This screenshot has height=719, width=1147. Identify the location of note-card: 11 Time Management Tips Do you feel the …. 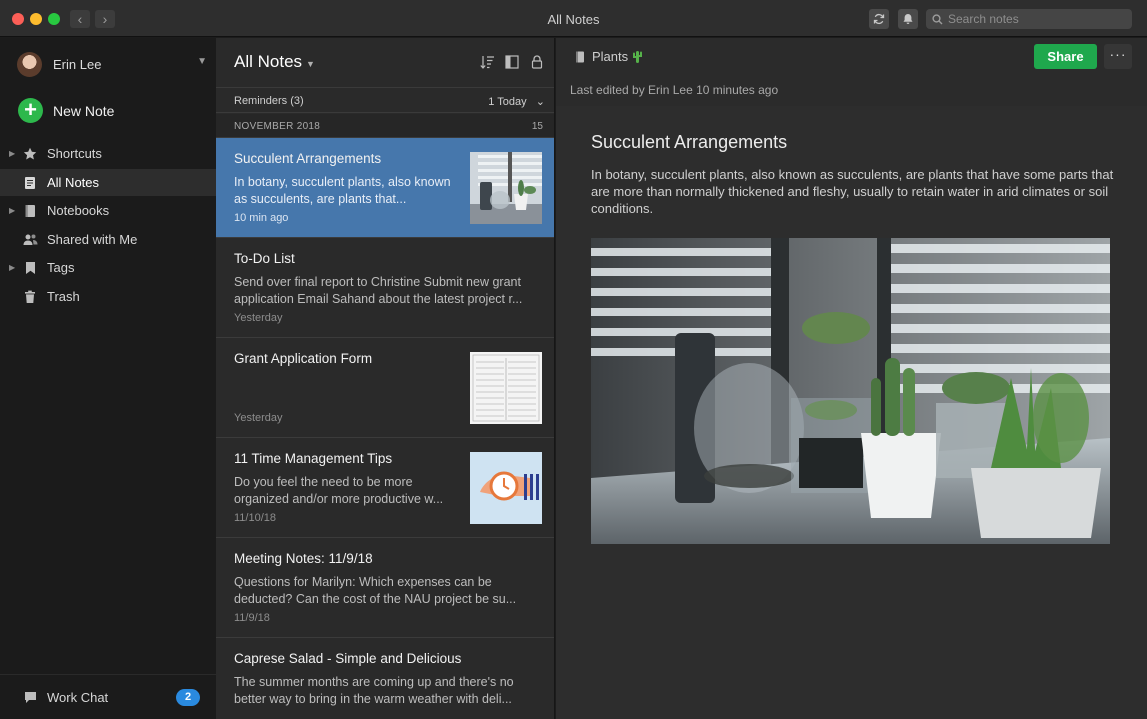
(385, 488).